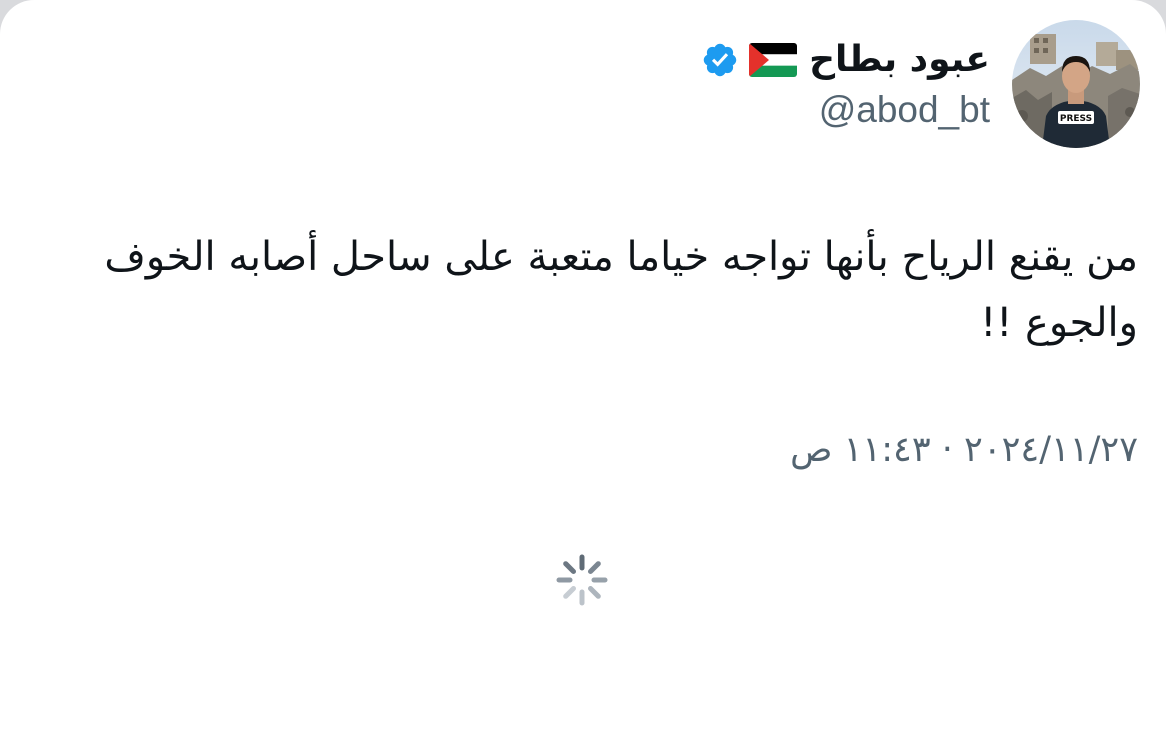 The image size is (1166, 738). Describe the element at coordinates (773, 60) in the screenshot. I see `palestine-flag-icon` at that location.